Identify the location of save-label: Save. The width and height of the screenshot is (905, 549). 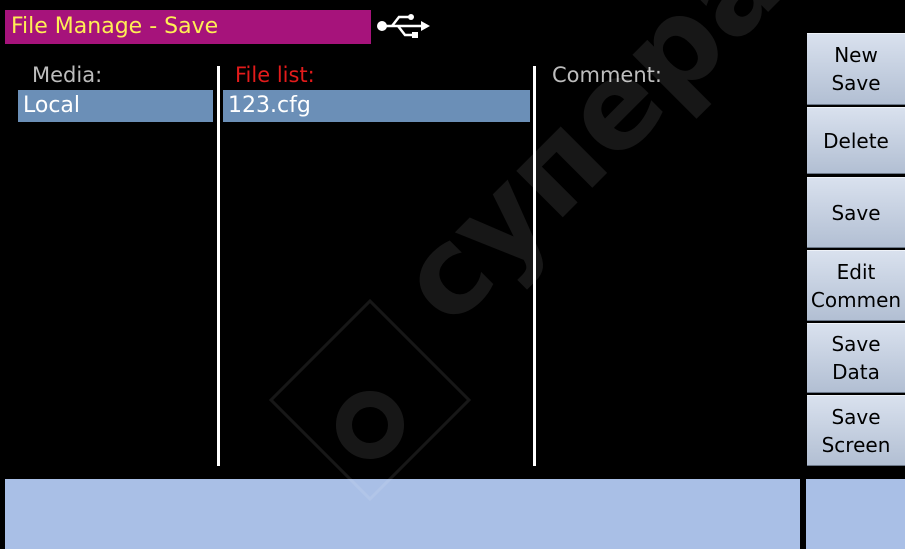
(856, 212).